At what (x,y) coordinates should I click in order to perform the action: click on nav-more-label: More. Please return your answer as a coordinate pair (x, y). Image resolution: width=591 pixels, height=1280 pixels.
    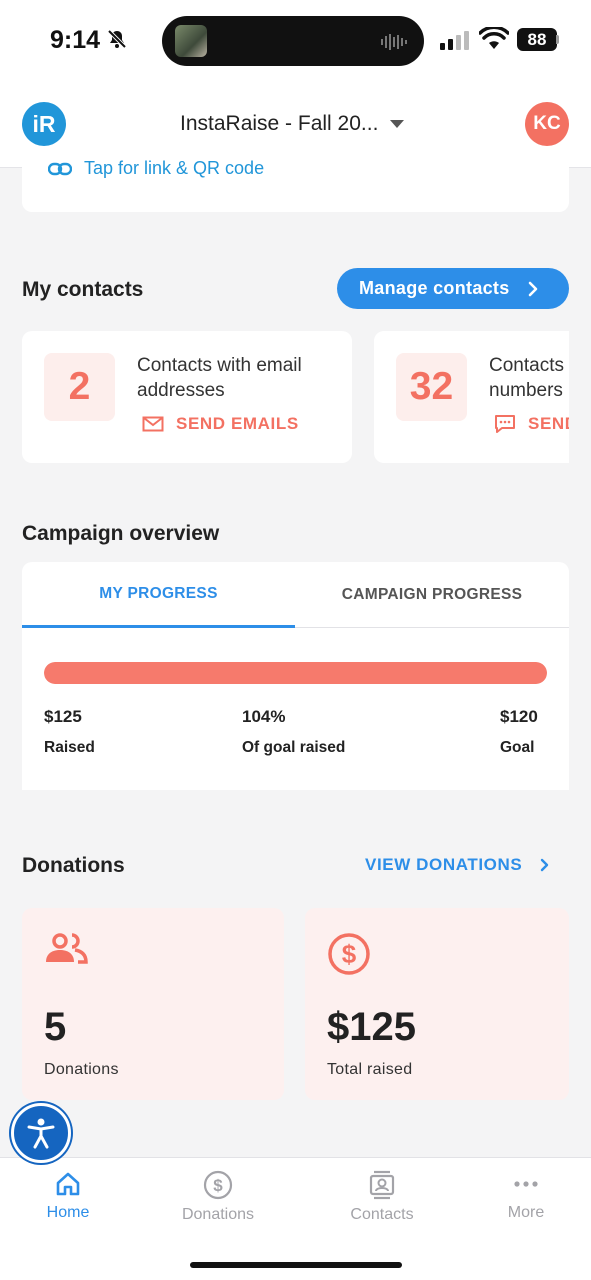
    Looking at the image, I should click on (526, 1212).